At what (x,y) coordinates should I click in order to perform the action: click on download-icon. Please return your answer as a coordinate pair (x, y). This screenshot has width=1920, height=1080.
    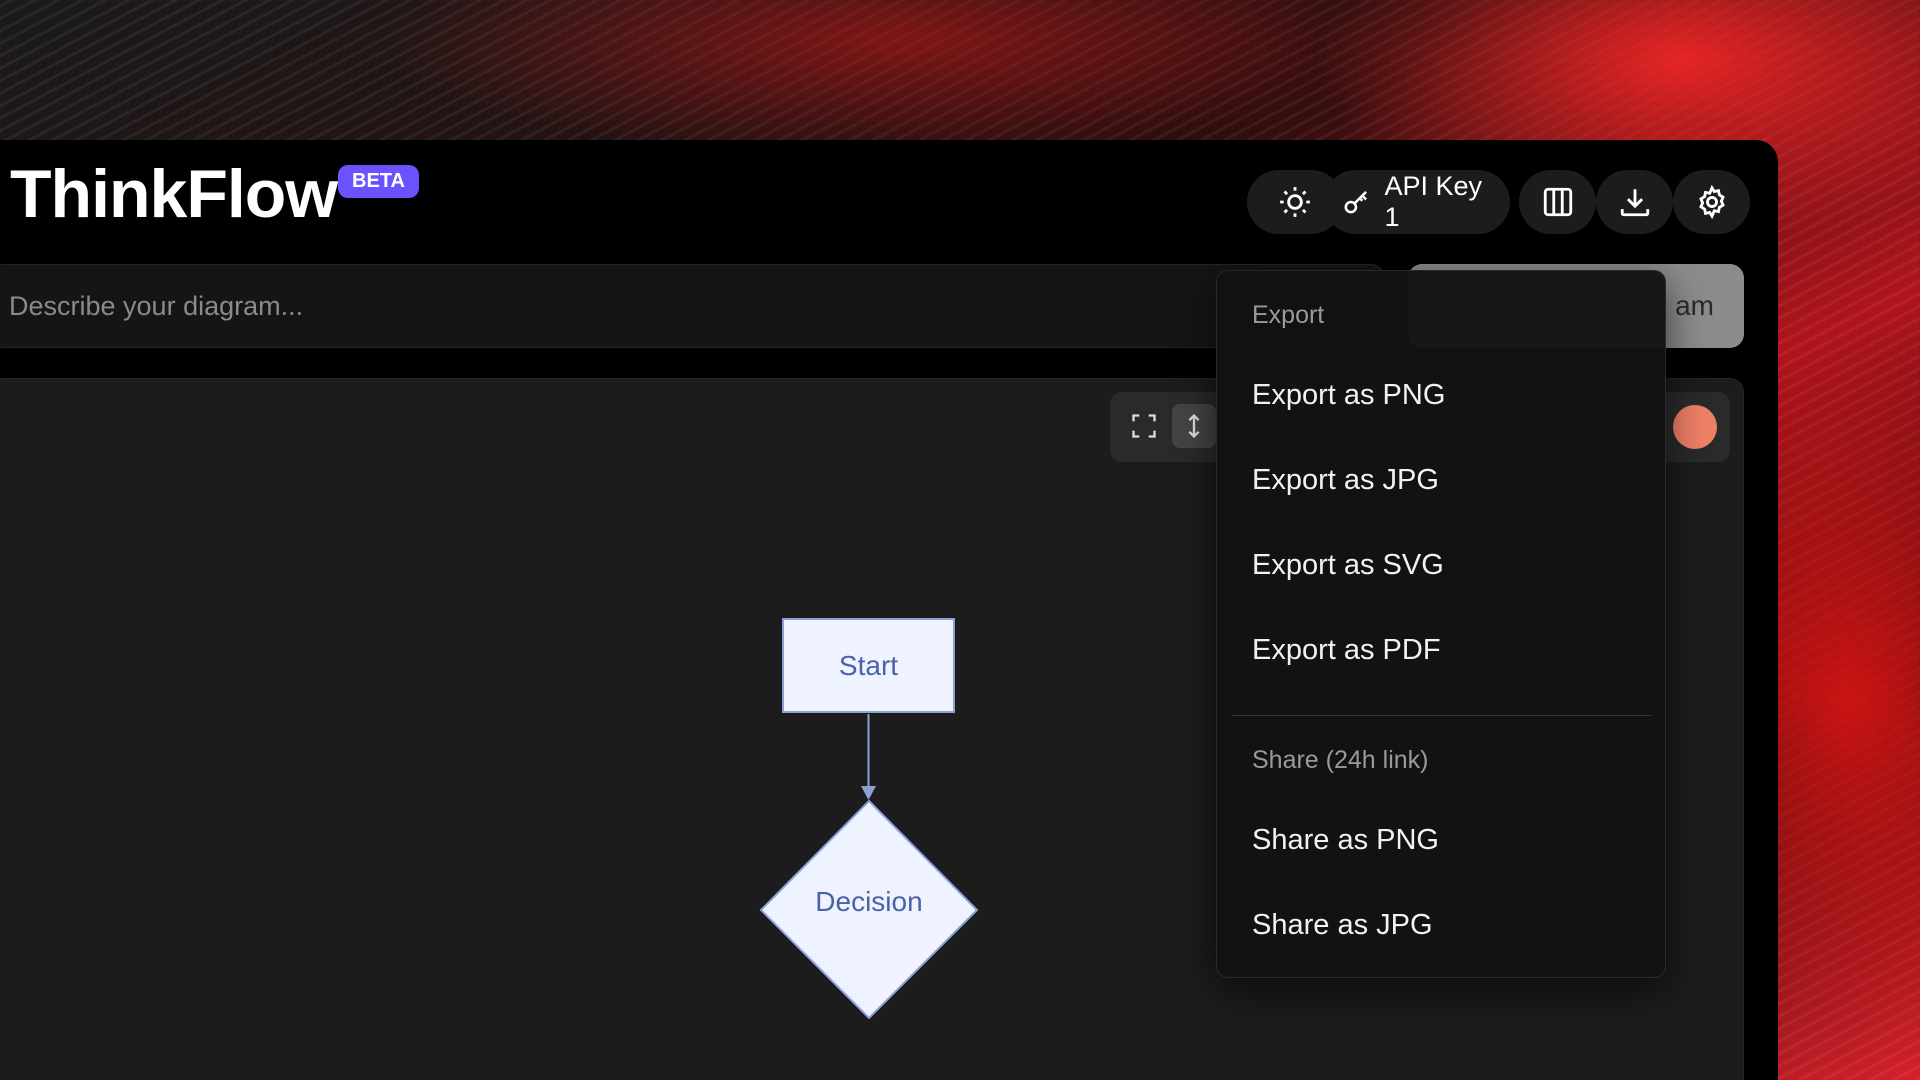
    Looking at the image, I should click on (1634, 203).